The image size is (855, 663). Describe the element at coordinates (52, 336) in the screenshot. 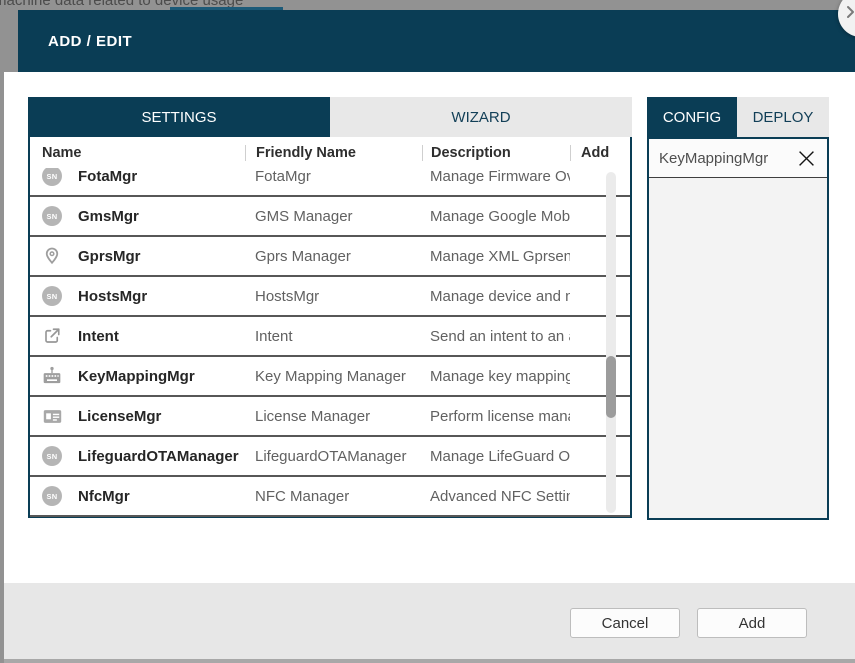

I see `share-intent-icon` at that location.